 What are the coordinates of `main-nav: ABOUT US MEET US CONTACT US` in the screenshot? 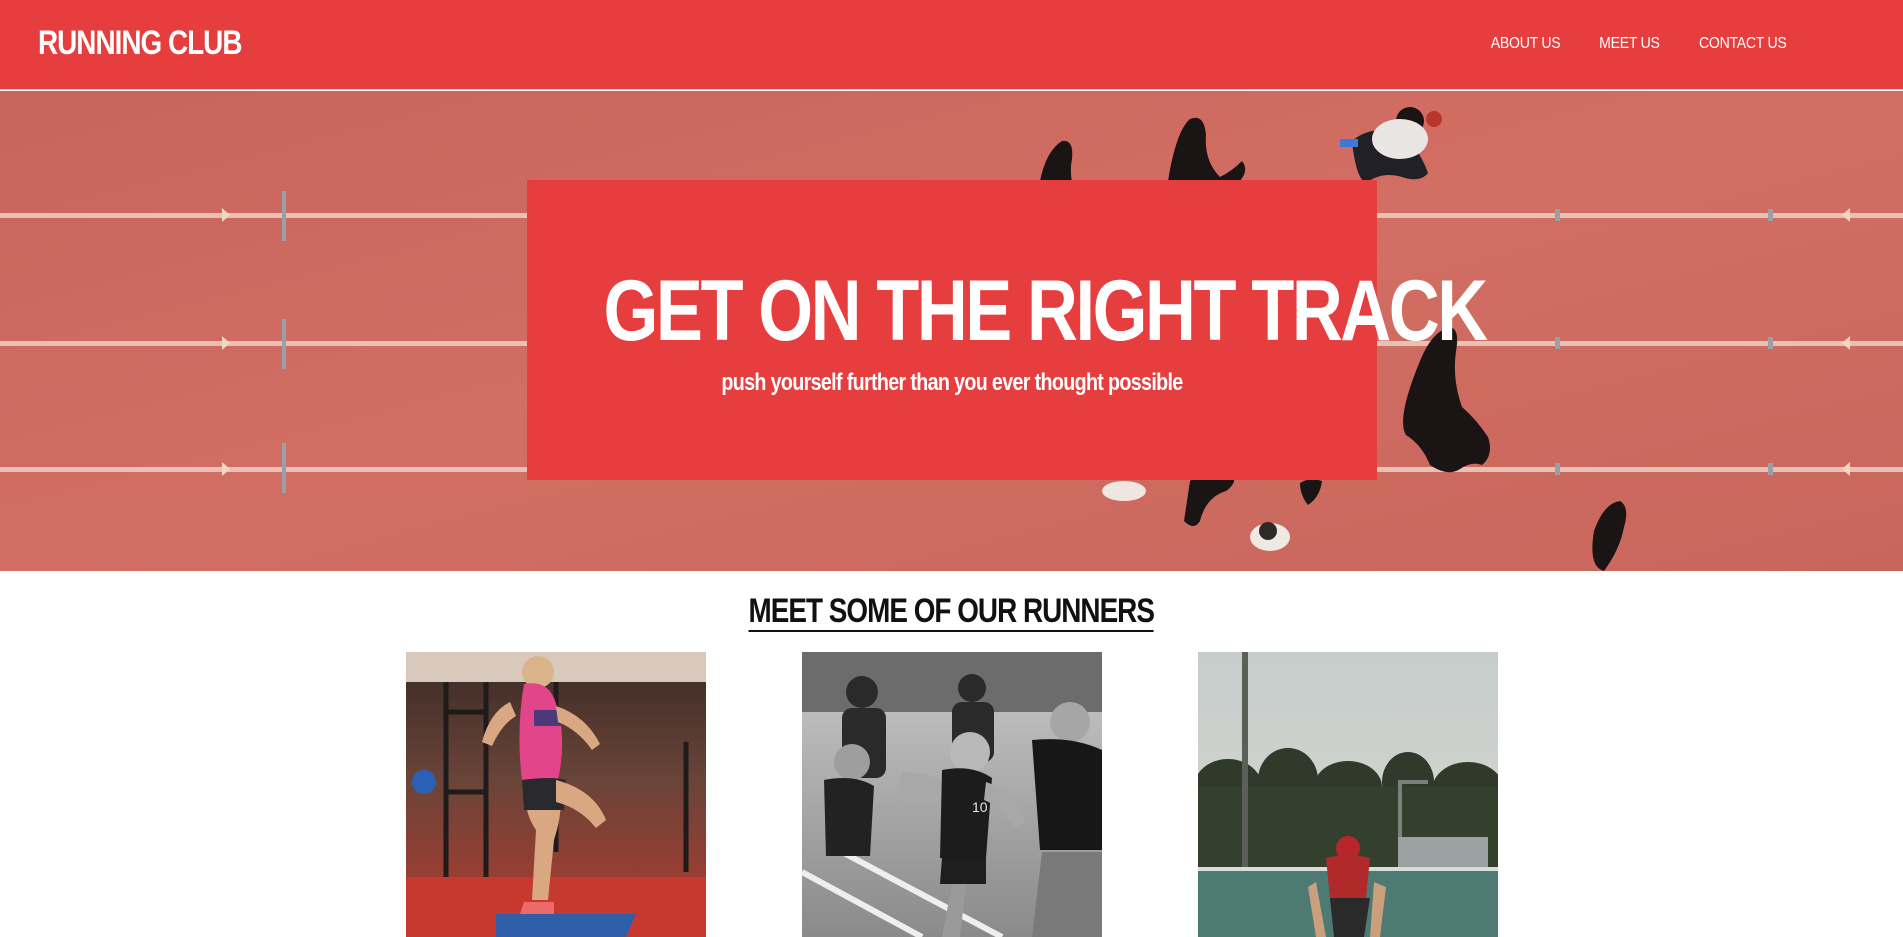 It's located at (1639, 44).